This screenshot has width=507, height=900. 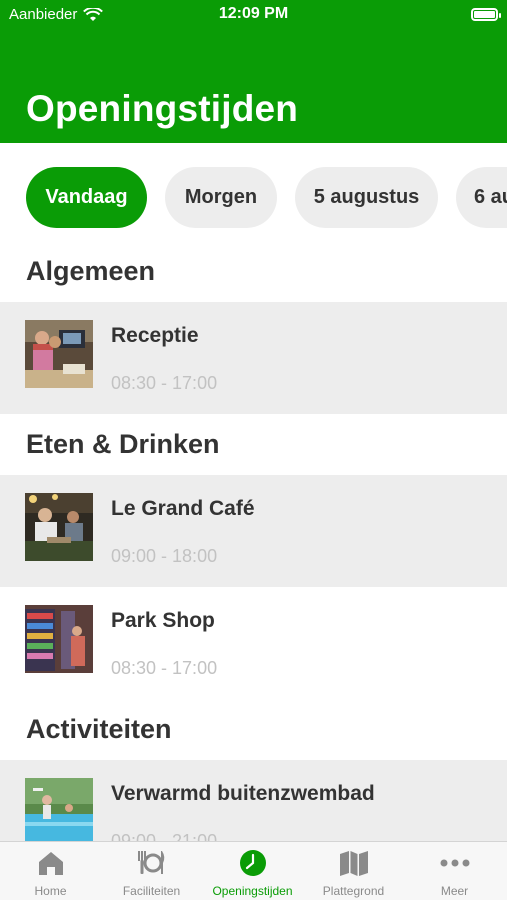 I want to click on tab-plattegrond: Plattegrond, so click(x=353, y=871).